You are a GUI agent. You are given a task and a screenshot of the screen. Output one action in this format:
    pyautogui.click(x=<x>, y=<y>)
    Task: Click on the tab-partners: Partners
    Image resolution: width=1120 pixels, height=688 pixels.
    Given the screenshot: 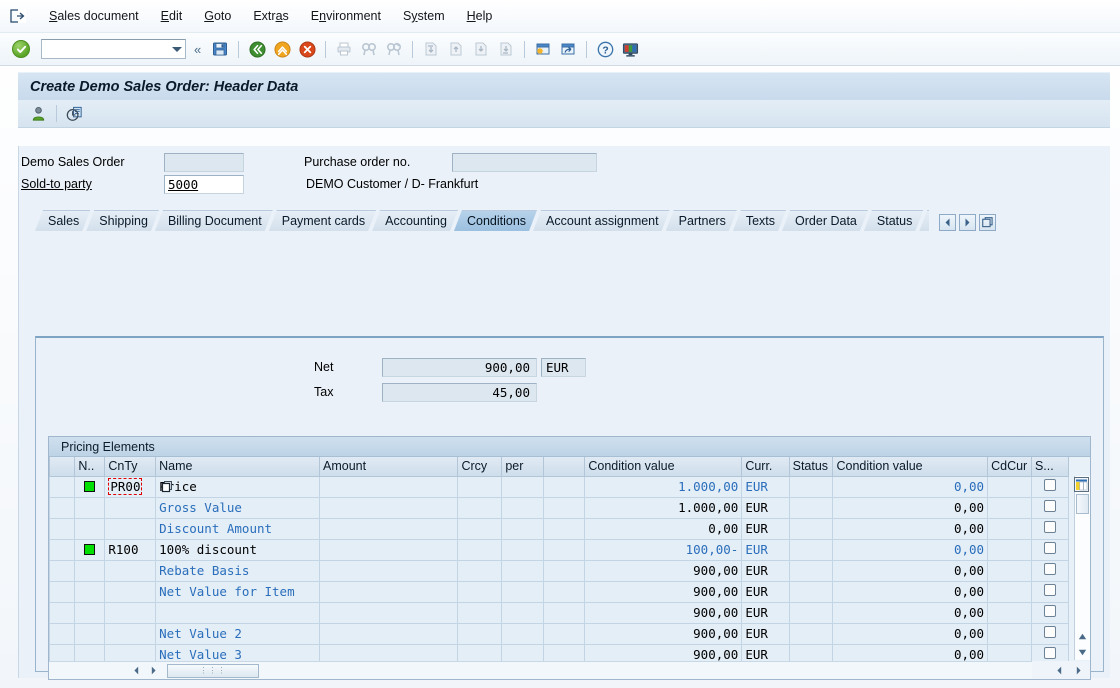 What is the action you would take?
    pyautogui.click(x=701, y=220)
    